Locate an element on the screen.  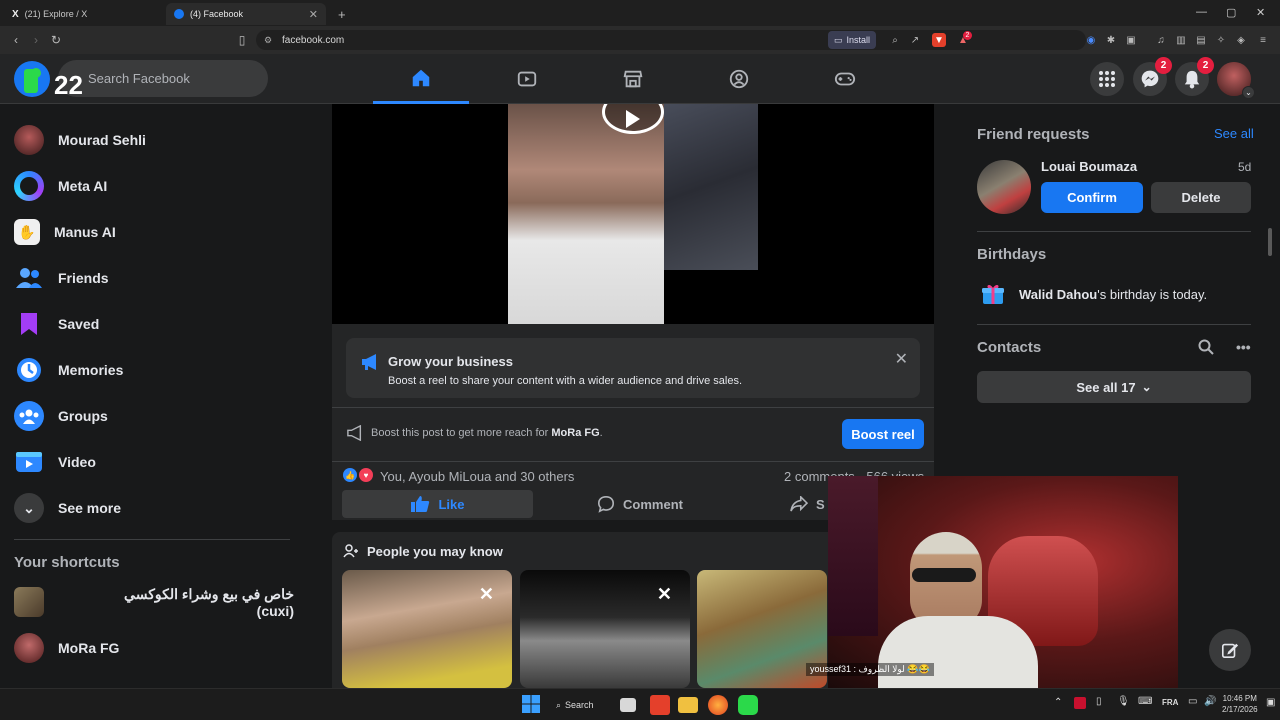
clock: 10:46 PM 2/17/2026 is located at coordinates (1240, 704).